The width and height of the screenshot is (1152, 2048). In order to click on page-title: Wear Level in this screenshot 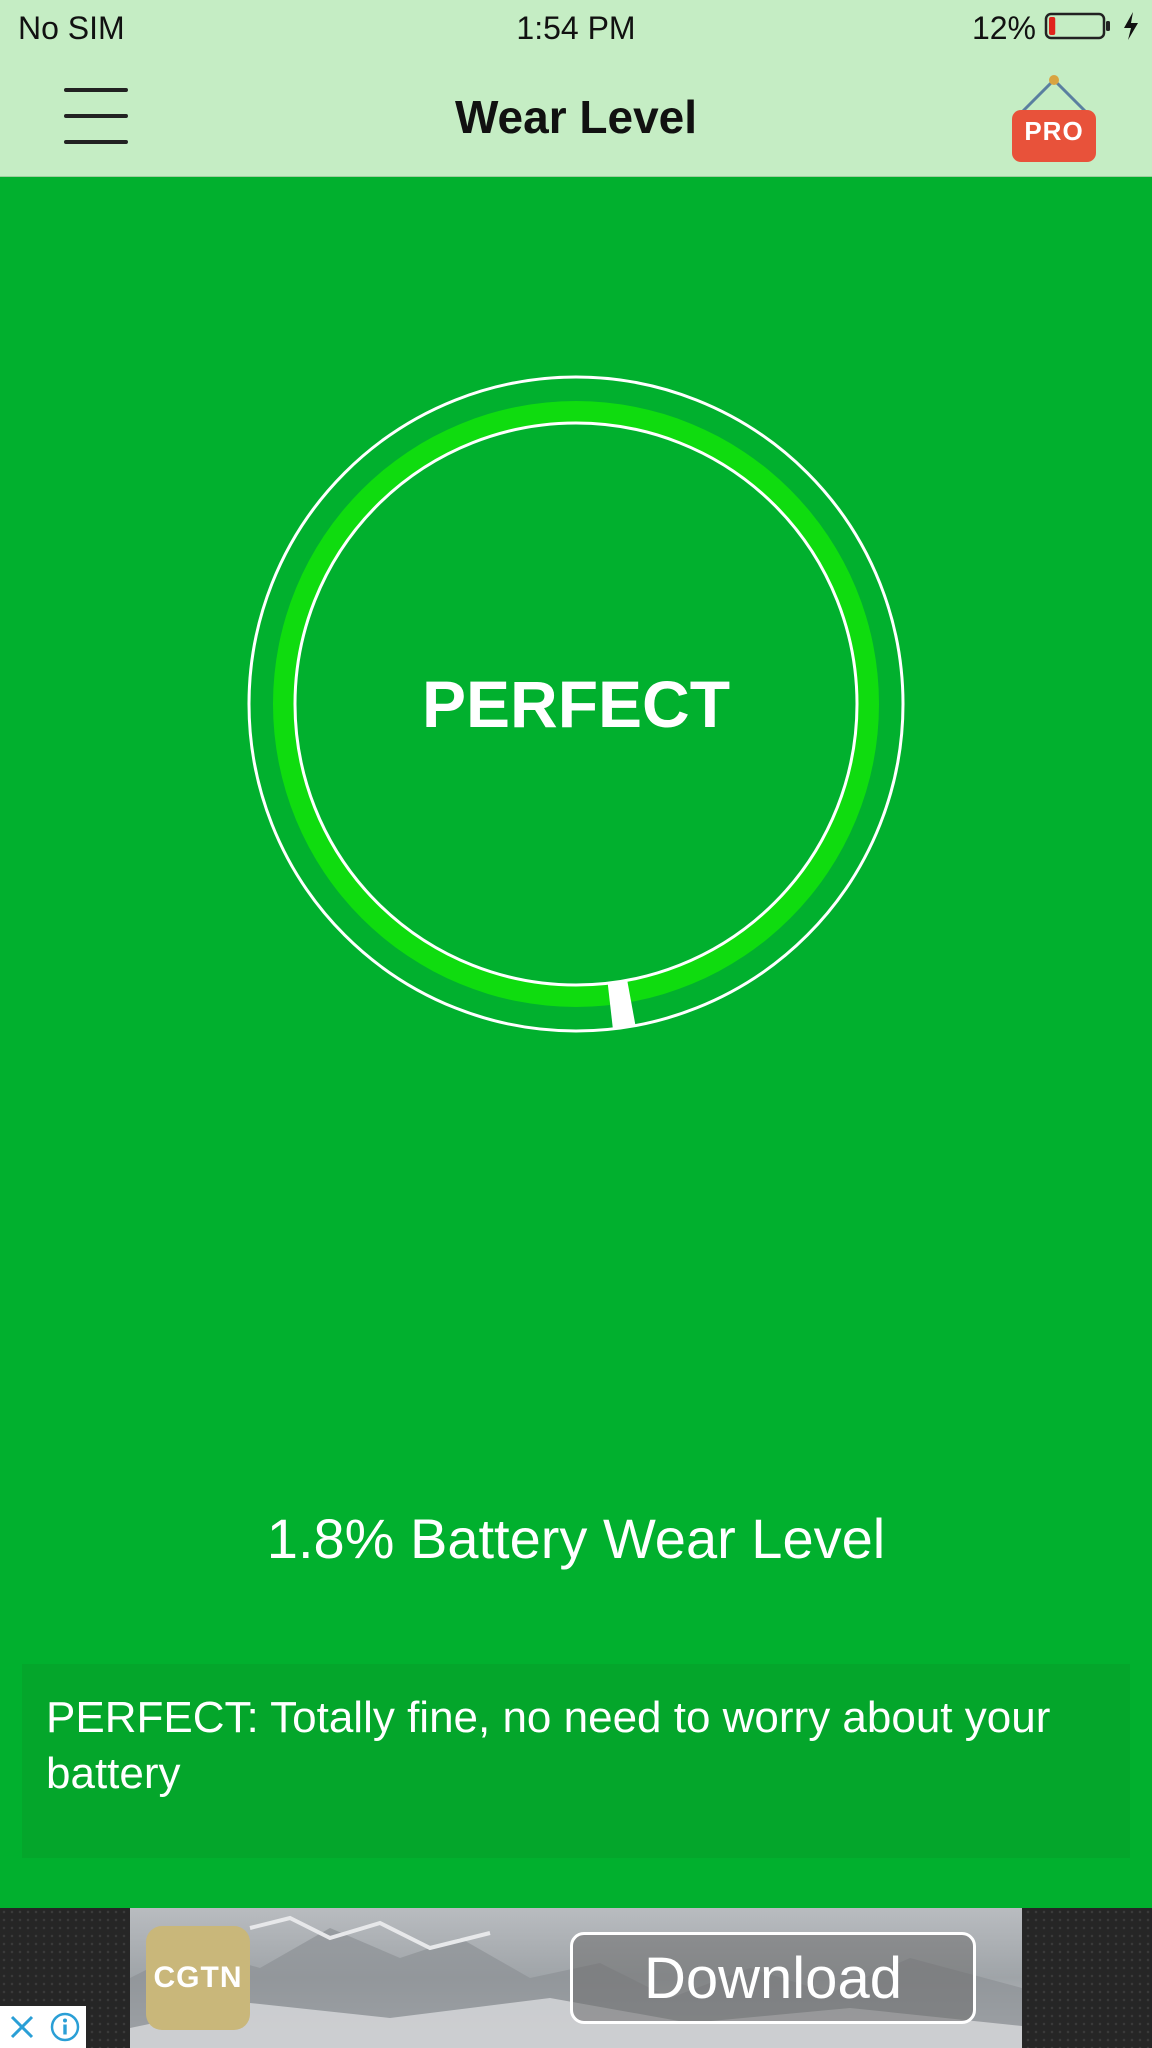, I will do `click(576, 117)`.